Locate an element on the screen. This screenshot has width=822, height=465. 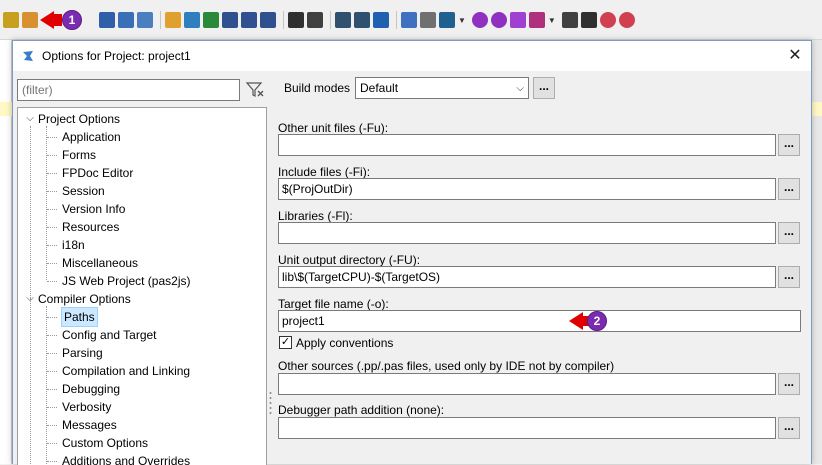
tree-item-label: Debugging is located at coordinates (91, 389).